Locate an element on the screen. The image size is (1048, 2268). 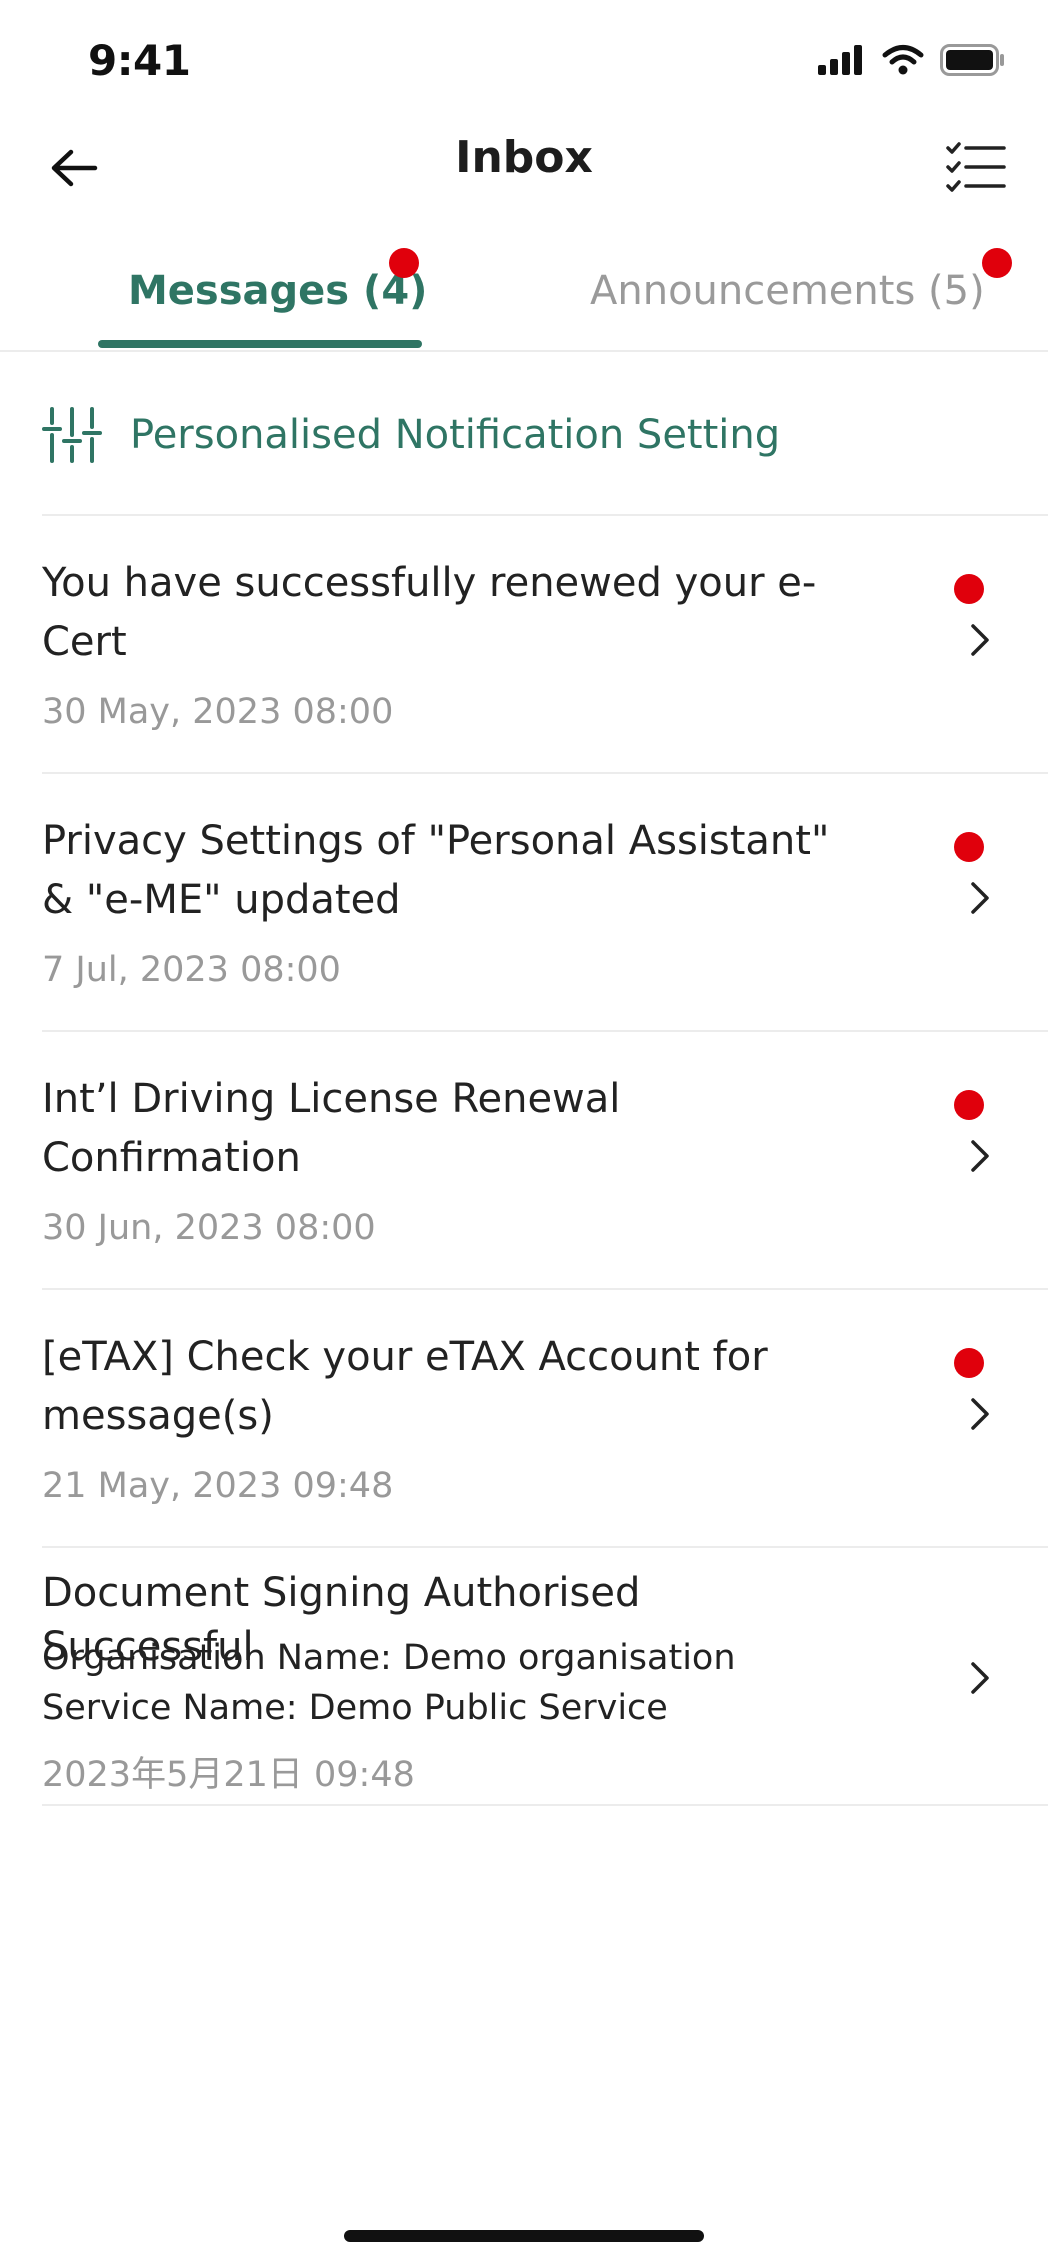
message-date: 30 May, 2023 08:00 is located at coordinates (218, 712).